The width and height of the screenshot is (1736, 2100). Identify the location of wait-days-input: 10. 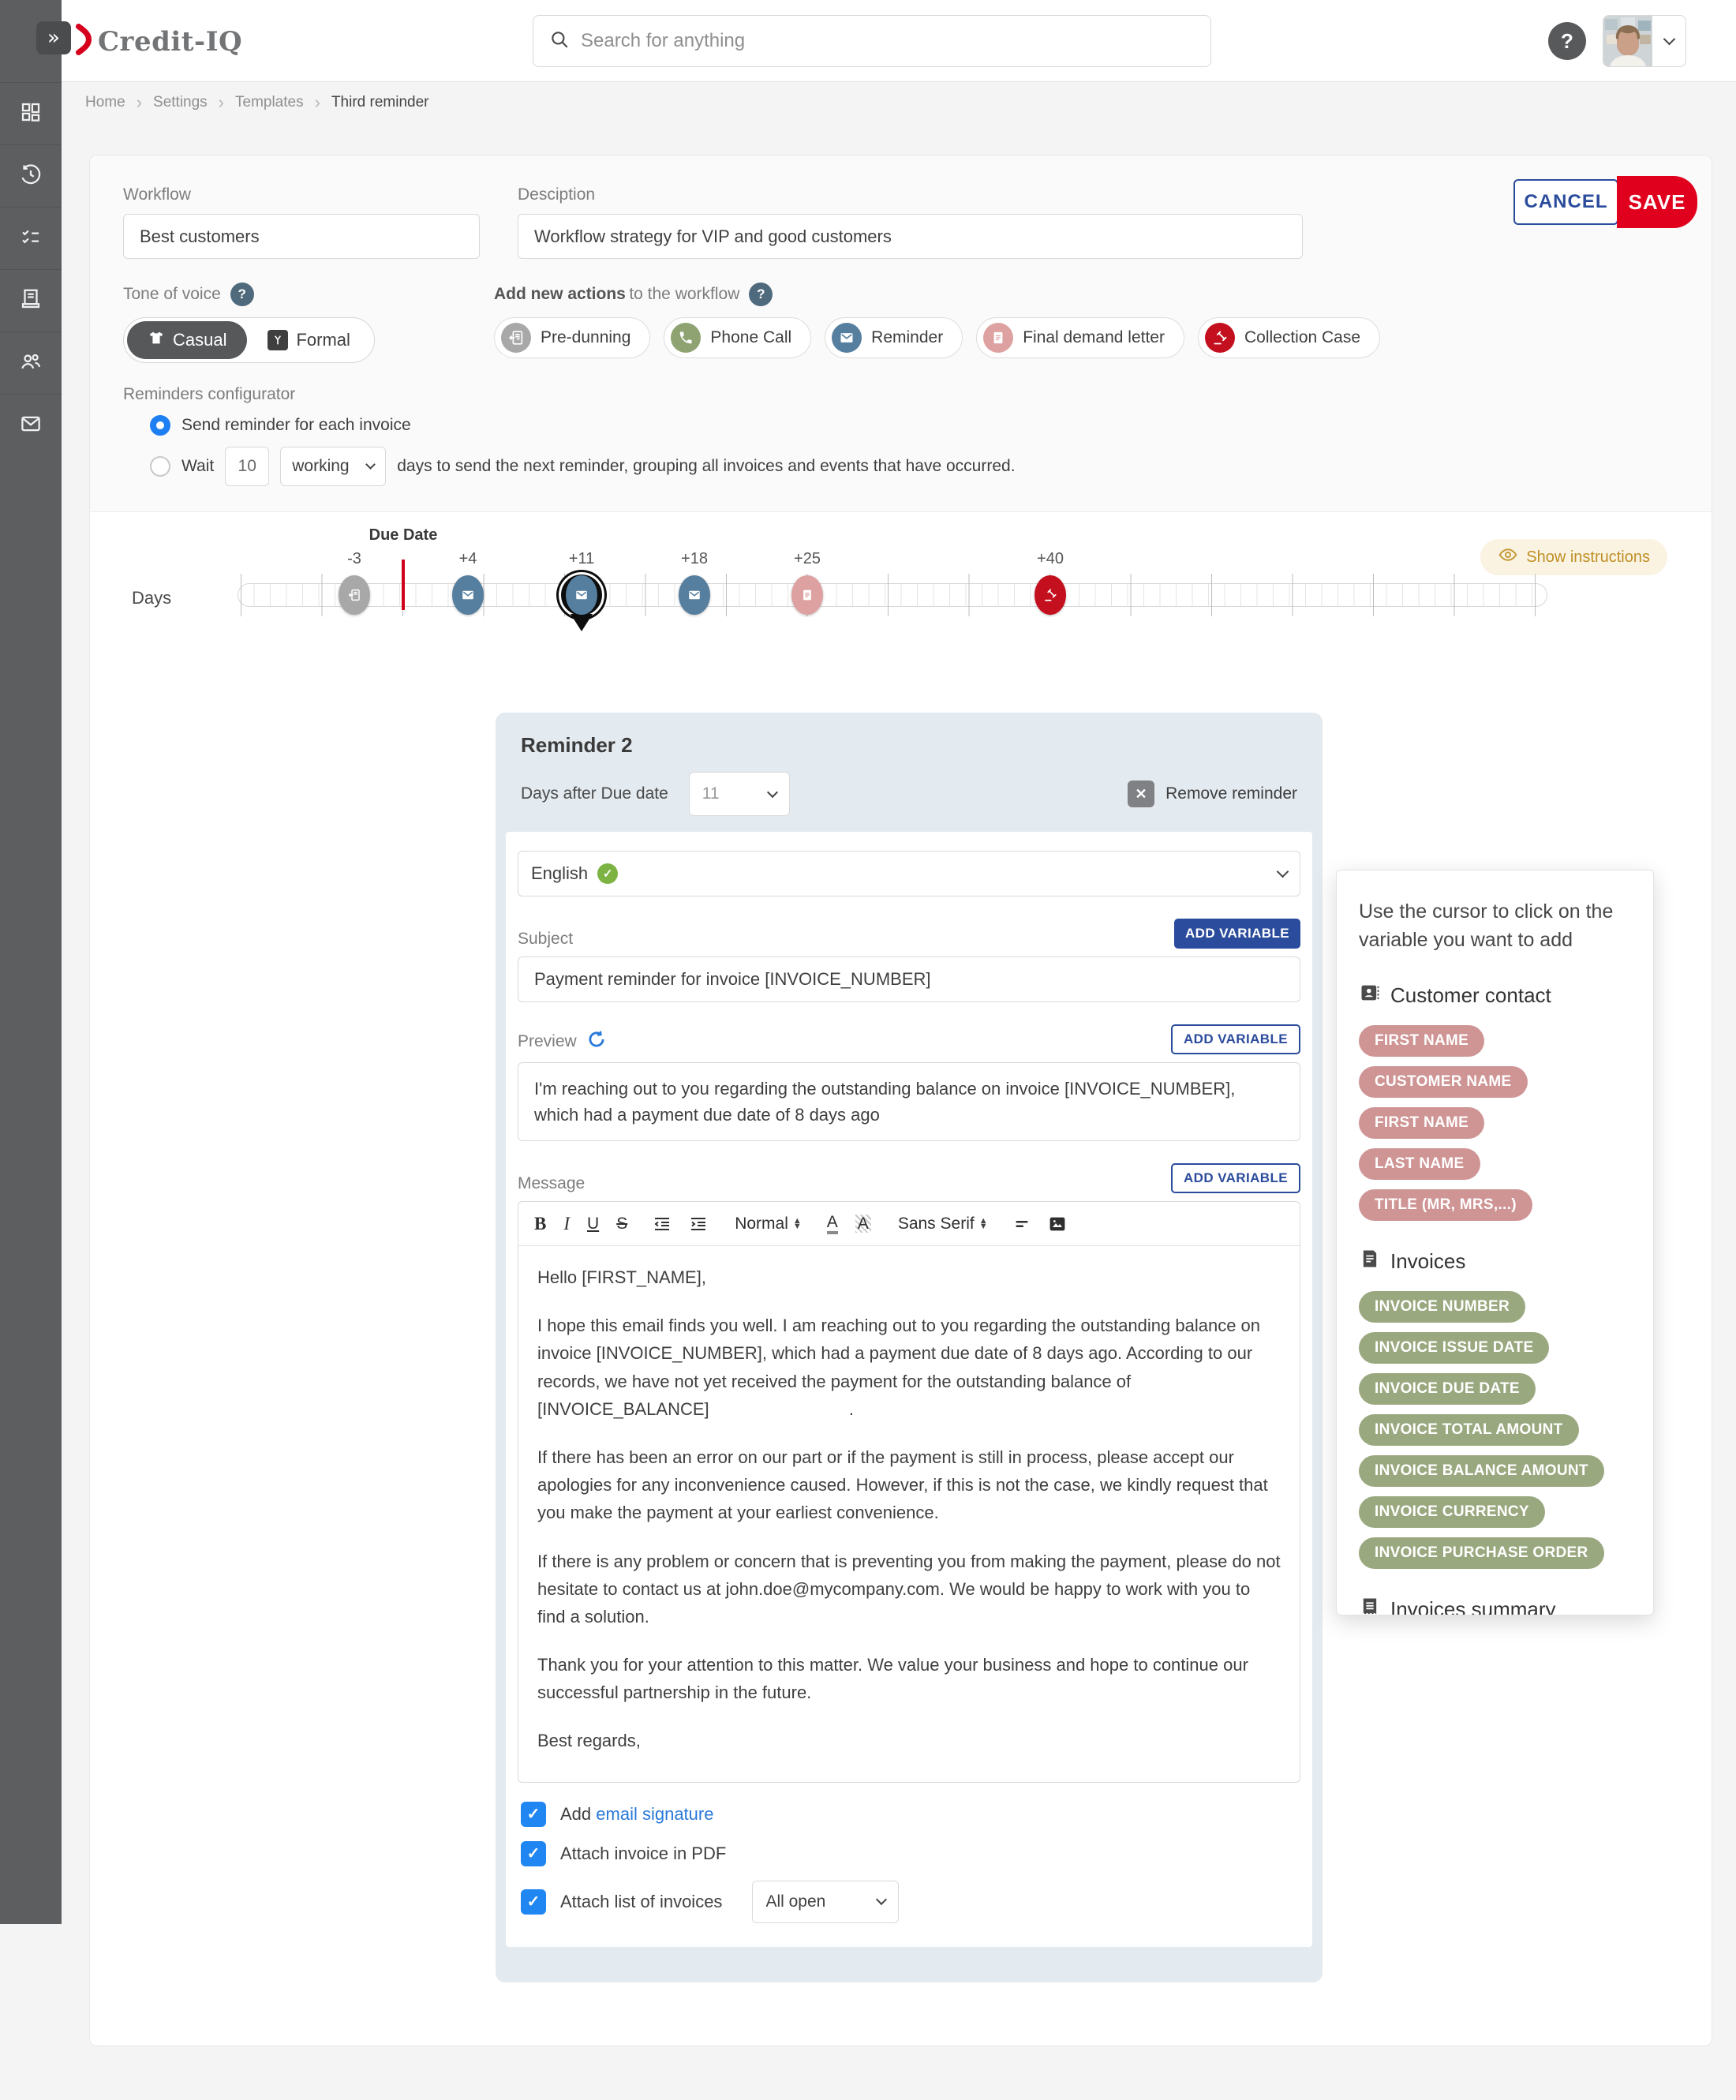
(247, 467).